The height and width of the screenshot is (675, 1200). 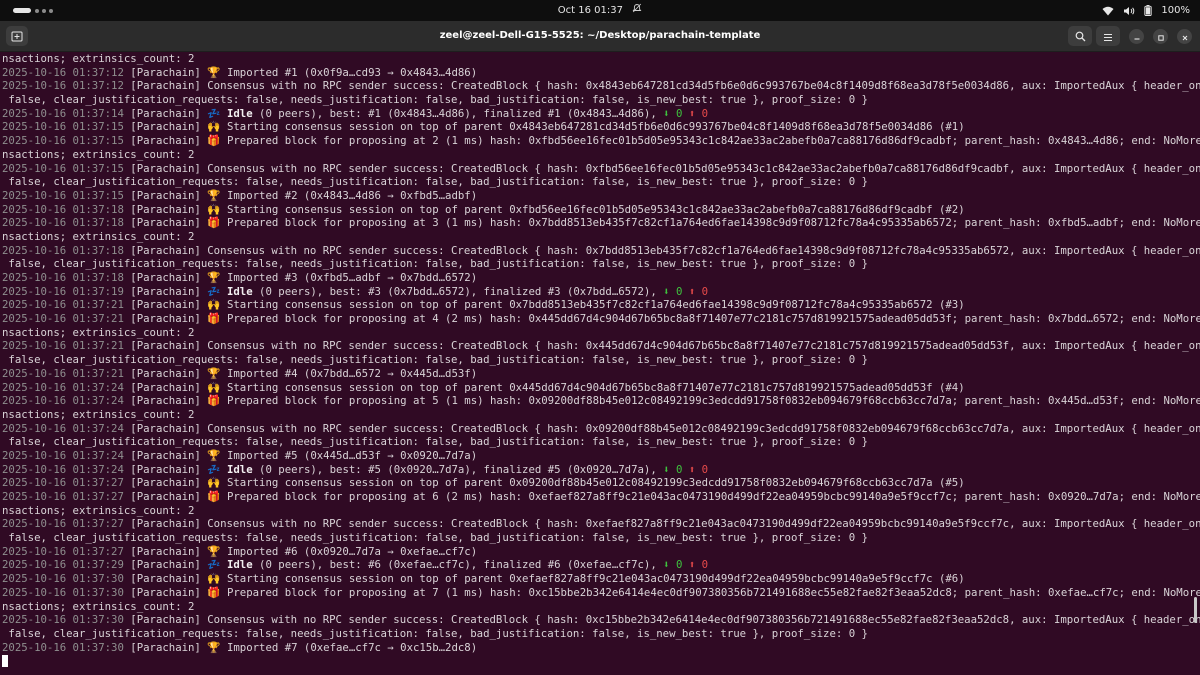 I want to click on battery-percentage: 100%, so click(x=1175, y=10).